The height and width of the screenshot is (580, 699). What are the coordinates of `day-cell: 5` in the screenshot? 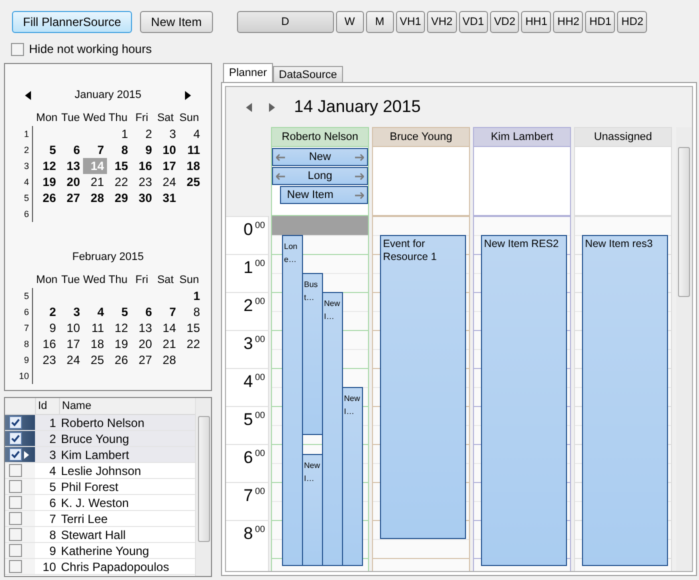 It's located at (119, 312).